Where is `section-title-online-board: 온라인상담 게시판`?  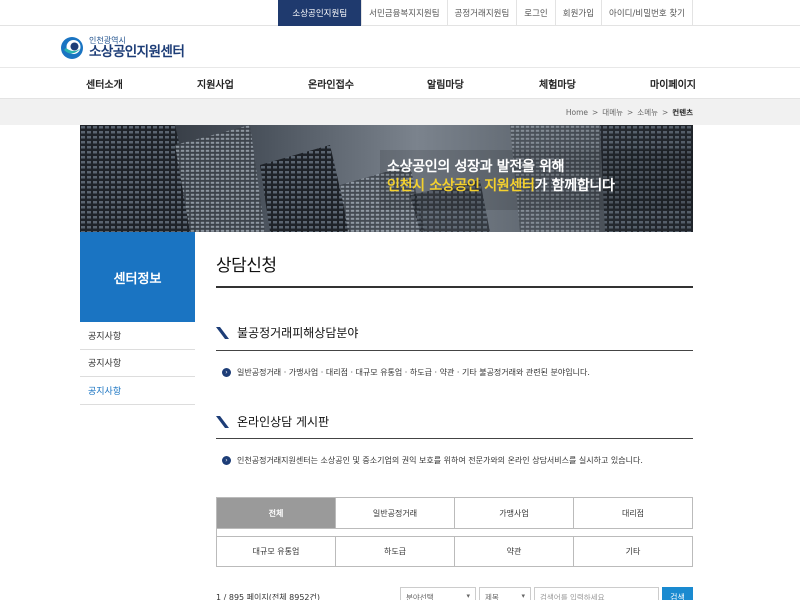
section-title-online-board: 온라인상담 게시판 is located at coordinates (272, 421).